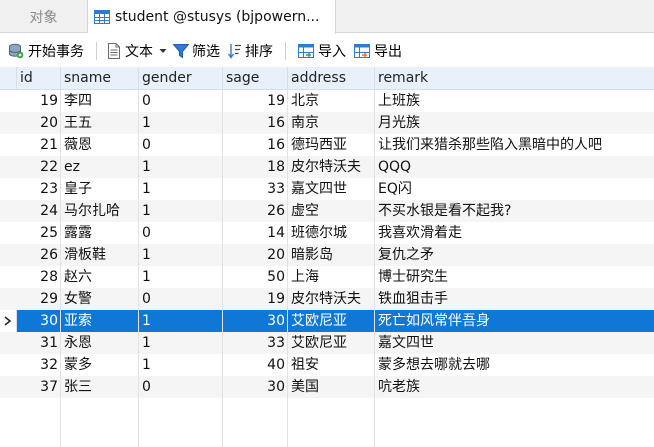  I want to click on cell-address: 上海, so click(331, 277).